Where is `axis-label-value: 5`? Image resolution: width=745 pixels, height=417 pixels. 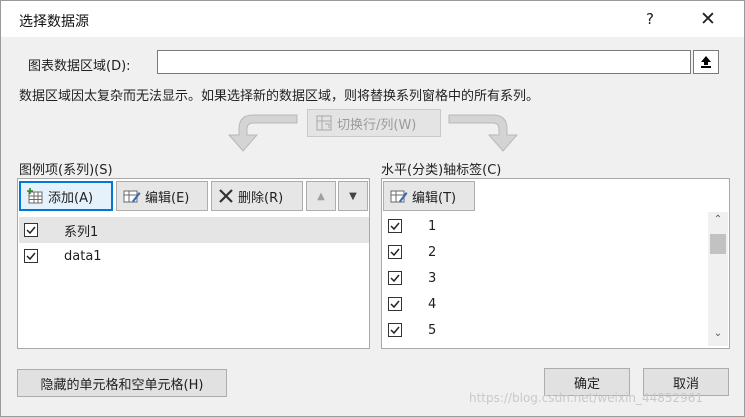 axis-label-value: 5 is located at coordinates (432, 330).